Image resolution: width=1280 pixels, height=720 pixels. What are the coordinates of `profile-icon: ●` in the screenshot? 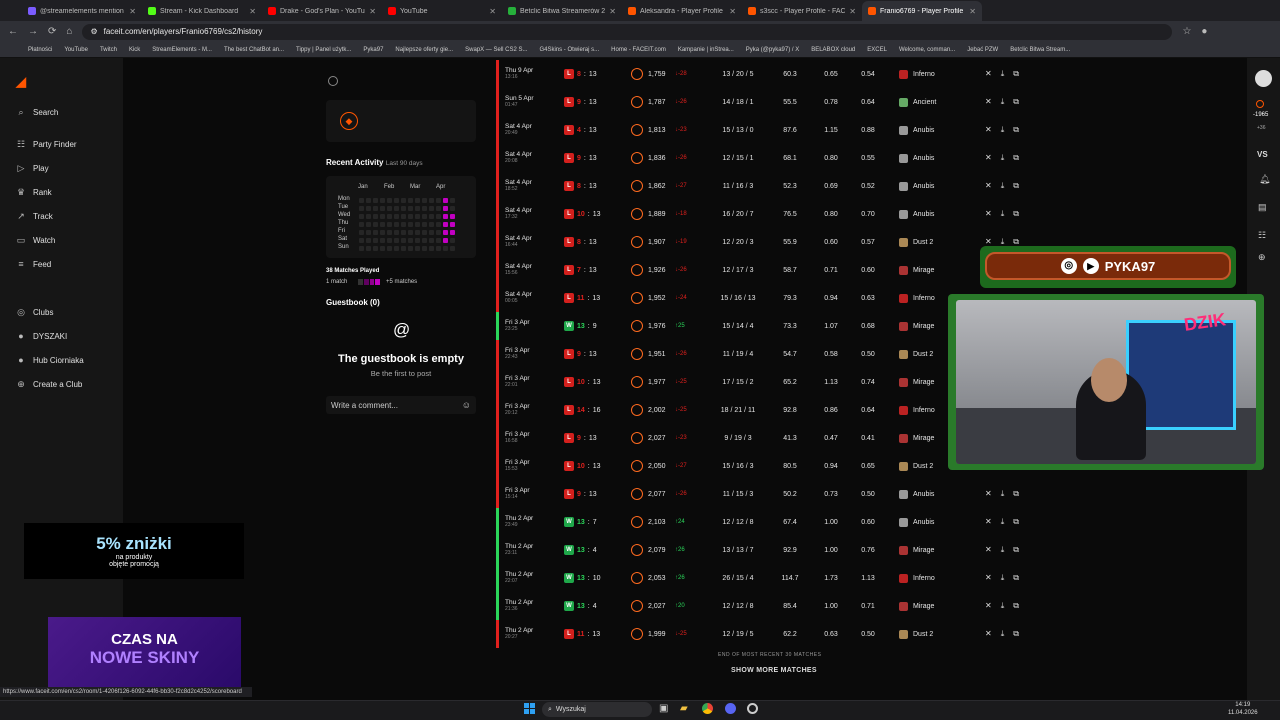 It's located at (1204, 31).